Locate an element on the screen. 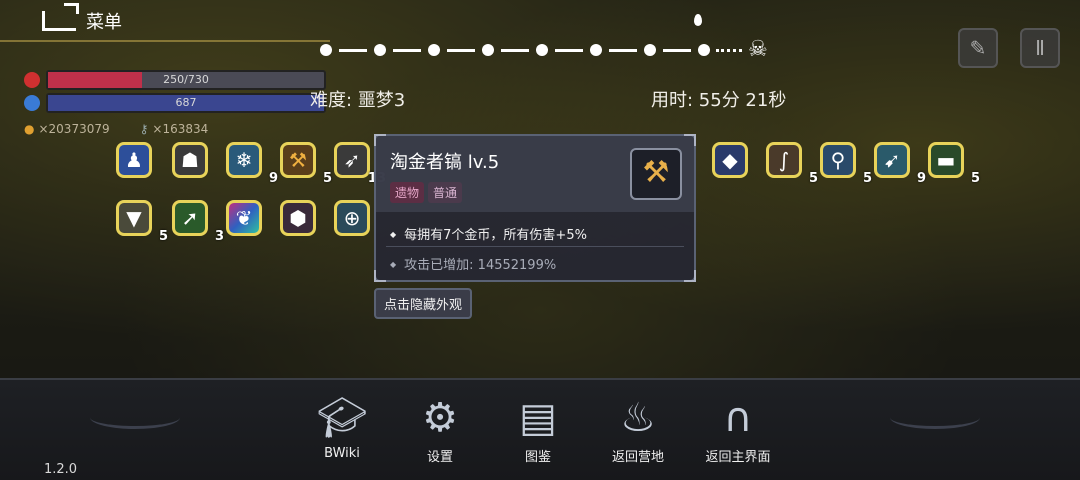 The height and width of the screenshot is (480, 1080). ornament-left is located at coordinates (135, 417).